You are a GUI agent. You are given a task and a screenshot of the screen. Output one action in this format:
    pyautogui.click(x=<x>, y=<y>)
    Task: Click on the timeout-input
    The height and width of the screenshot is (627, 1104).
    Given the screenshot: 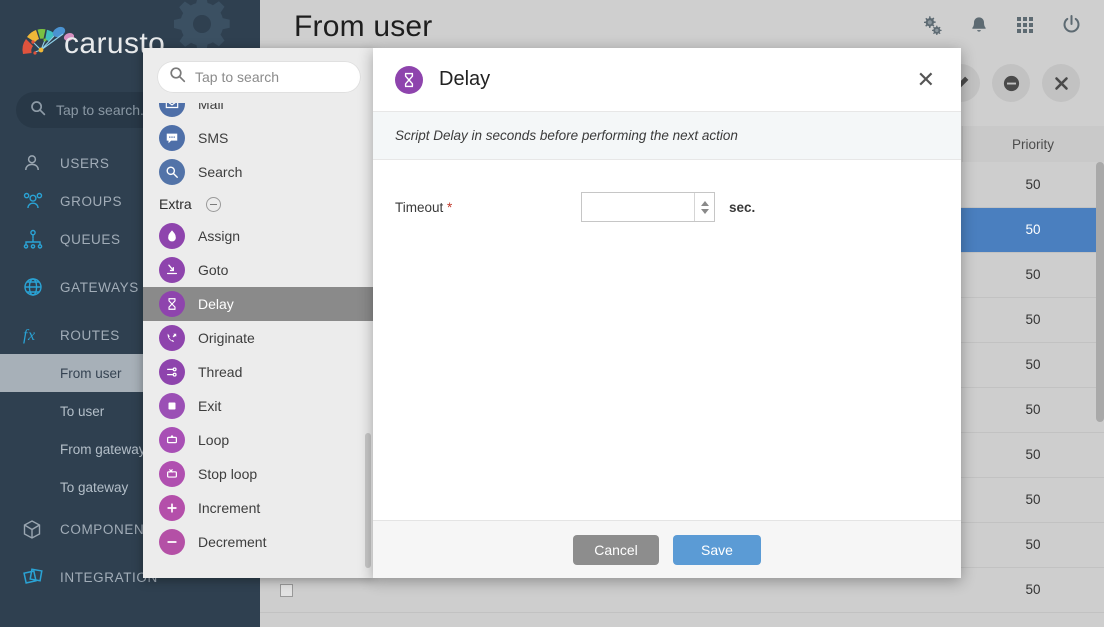 What is the action you would take?
    pyautogui.click(x=638, y=207)
    